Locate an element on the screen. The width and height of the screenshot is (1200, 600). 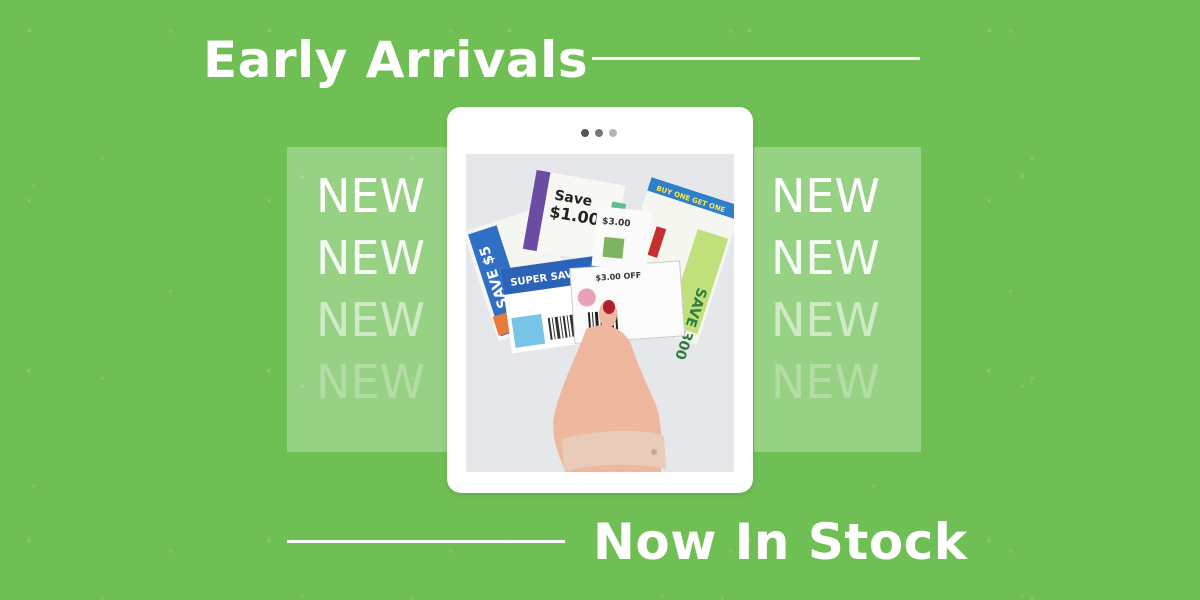
divider-bottom is located at coordinates (426, 541).